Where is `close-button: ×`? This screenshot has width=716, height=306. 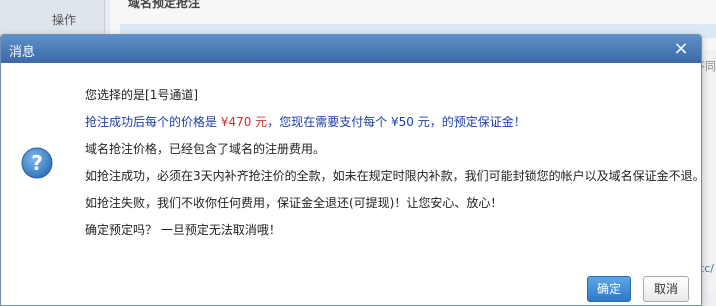
close-button: × is located at coordinates (681, 49).